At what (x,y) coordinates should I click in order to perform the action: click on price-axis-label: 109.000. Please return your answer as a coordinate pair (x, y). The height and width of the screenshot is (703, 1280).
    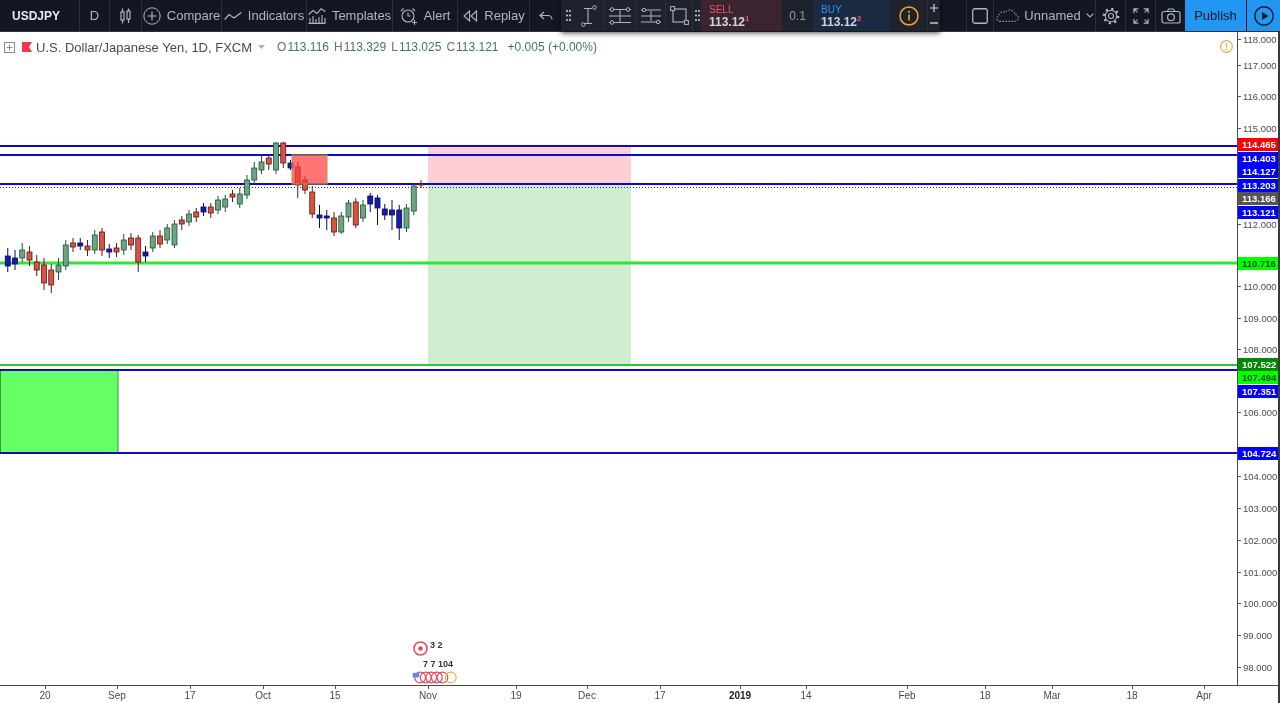
    Looking at the image, I should click on (1260, 318).